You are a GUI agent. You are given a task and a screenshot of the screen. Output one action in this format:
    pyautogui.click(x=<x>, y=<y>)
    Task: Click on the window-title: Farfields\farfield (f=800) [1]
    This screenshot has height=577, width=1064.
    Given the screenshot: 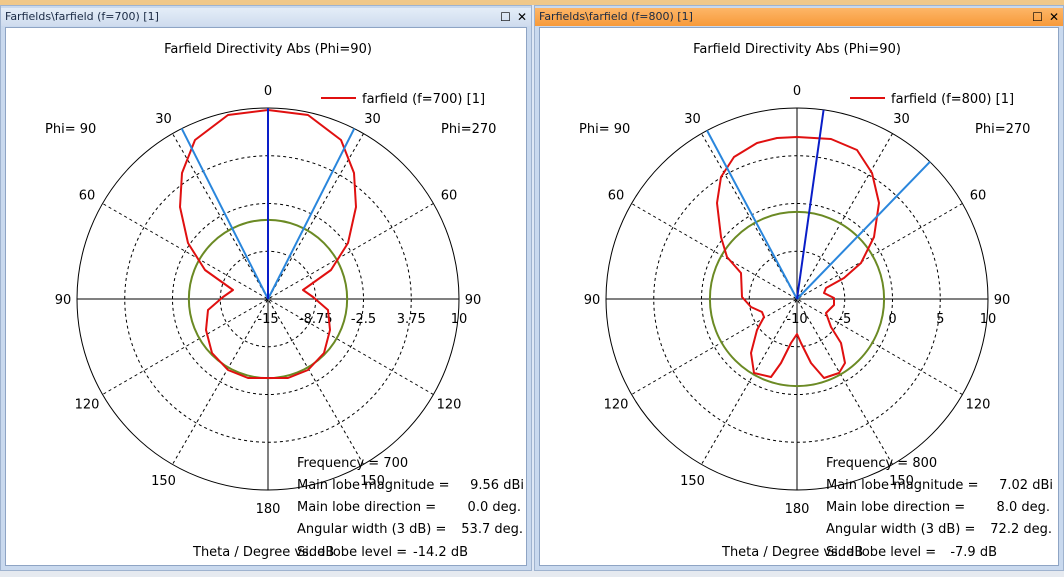 What is the action you would take?
    pyautogui.click(x=616, y=16)
    